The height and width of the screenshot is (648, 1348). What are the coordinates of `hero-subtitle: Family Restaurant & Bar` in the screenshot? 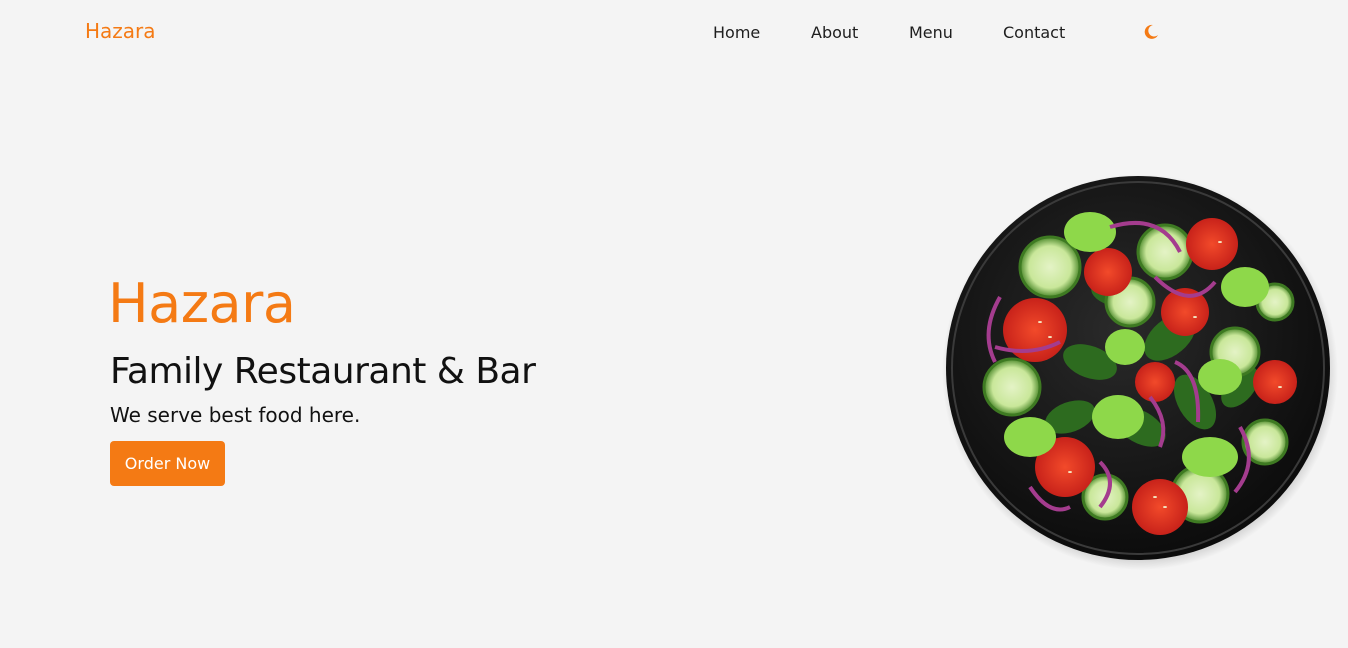 It's located at (323, 371).